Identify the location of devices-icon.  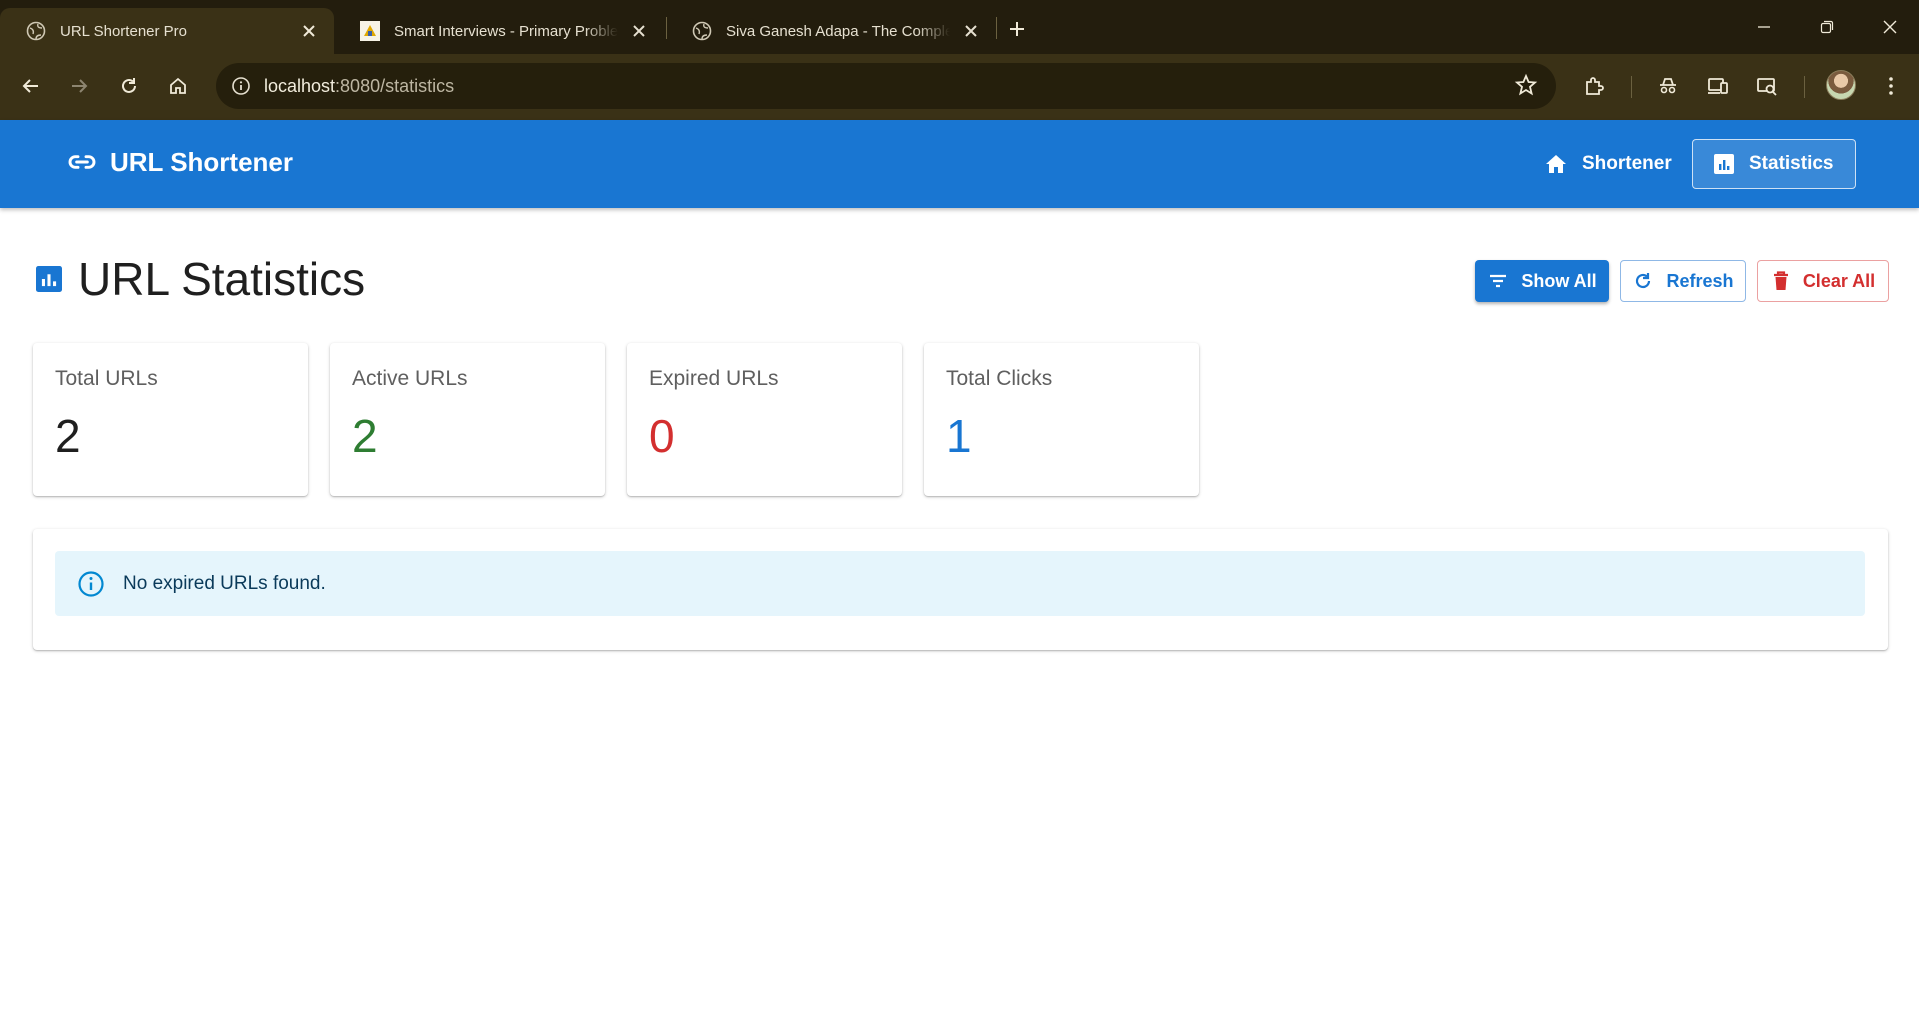
(1718, 86).